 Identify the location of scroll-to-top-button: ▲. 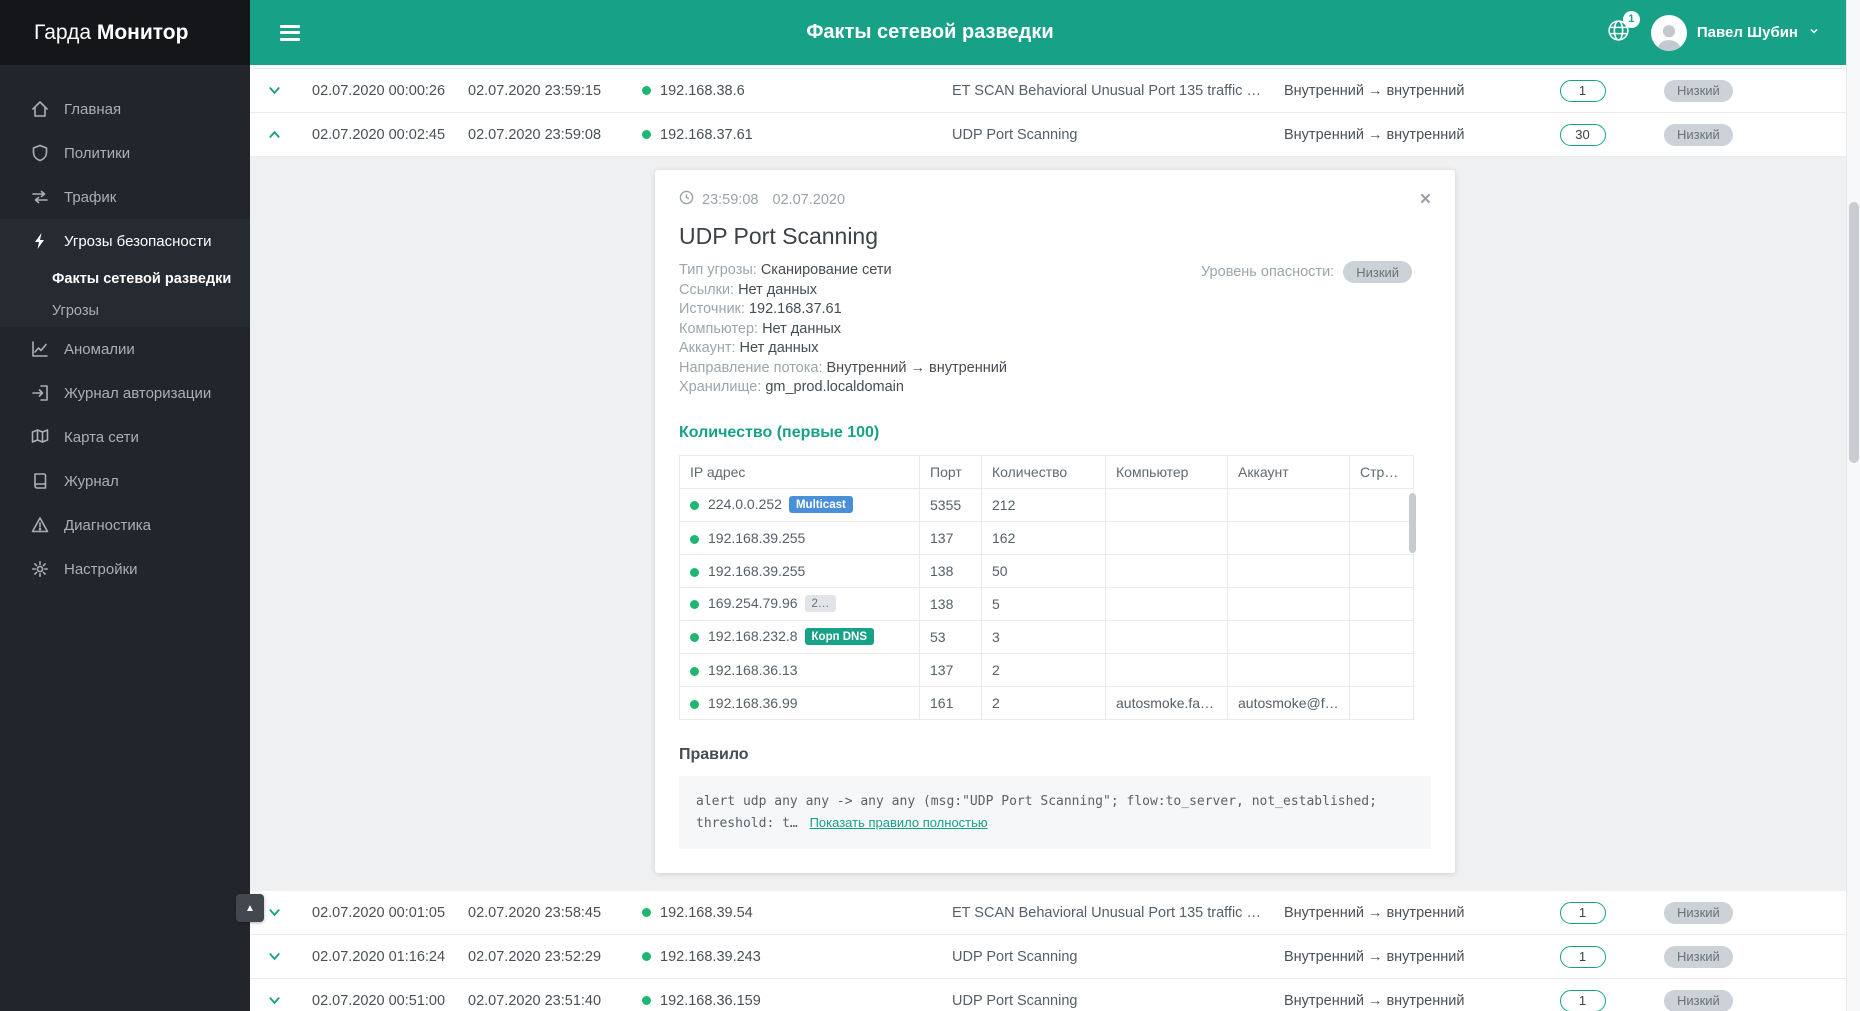
(250, 908).